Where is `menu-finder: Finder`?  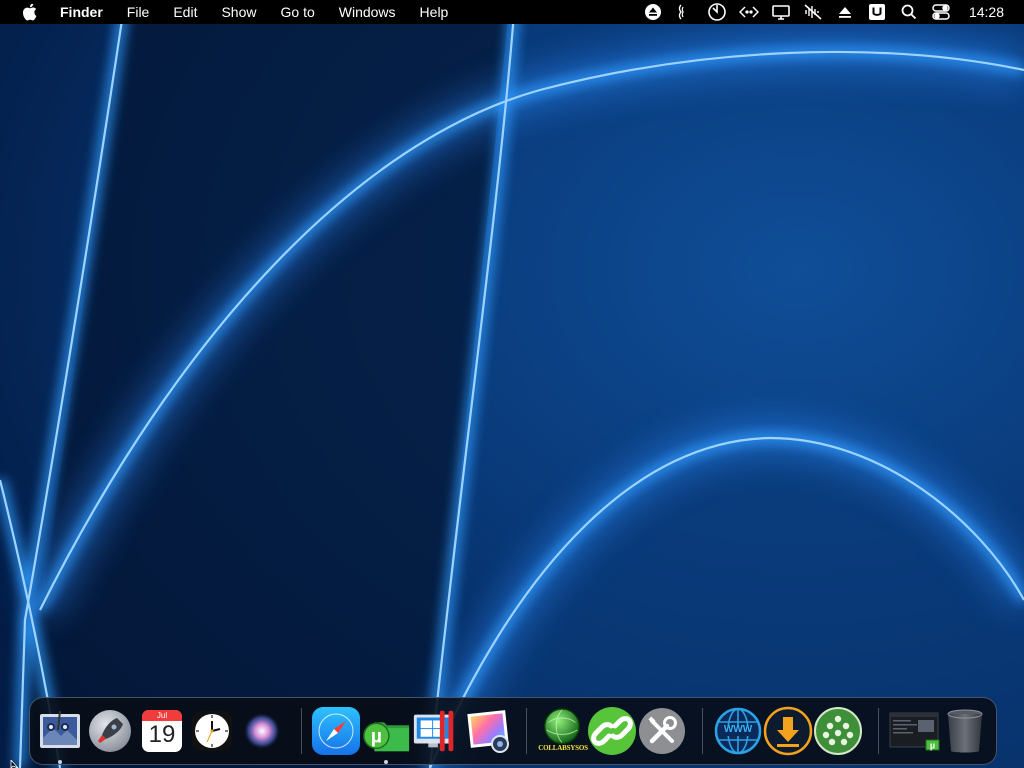 menu-finder: Finder is located at coordinates (81, 12).